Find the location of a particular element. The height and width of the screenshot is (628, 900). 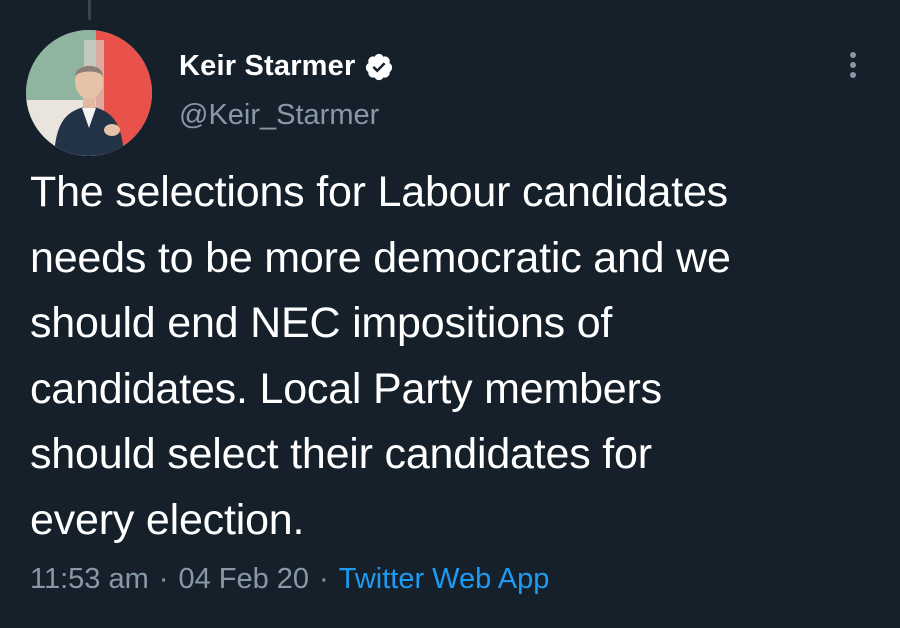

tweet-meta: 11:53 am · 04 Feb 20 · Twitter Web App is located at coordinates (289, 579).